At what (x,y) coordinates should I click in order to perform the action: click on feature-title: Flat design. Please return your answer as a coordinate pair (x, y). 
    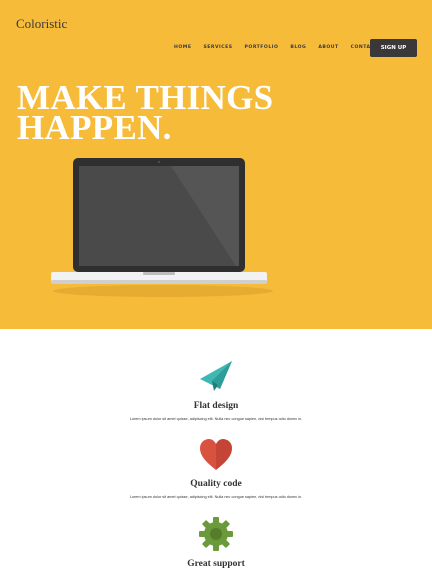
    Looking at the image, I should click on (216, 406).